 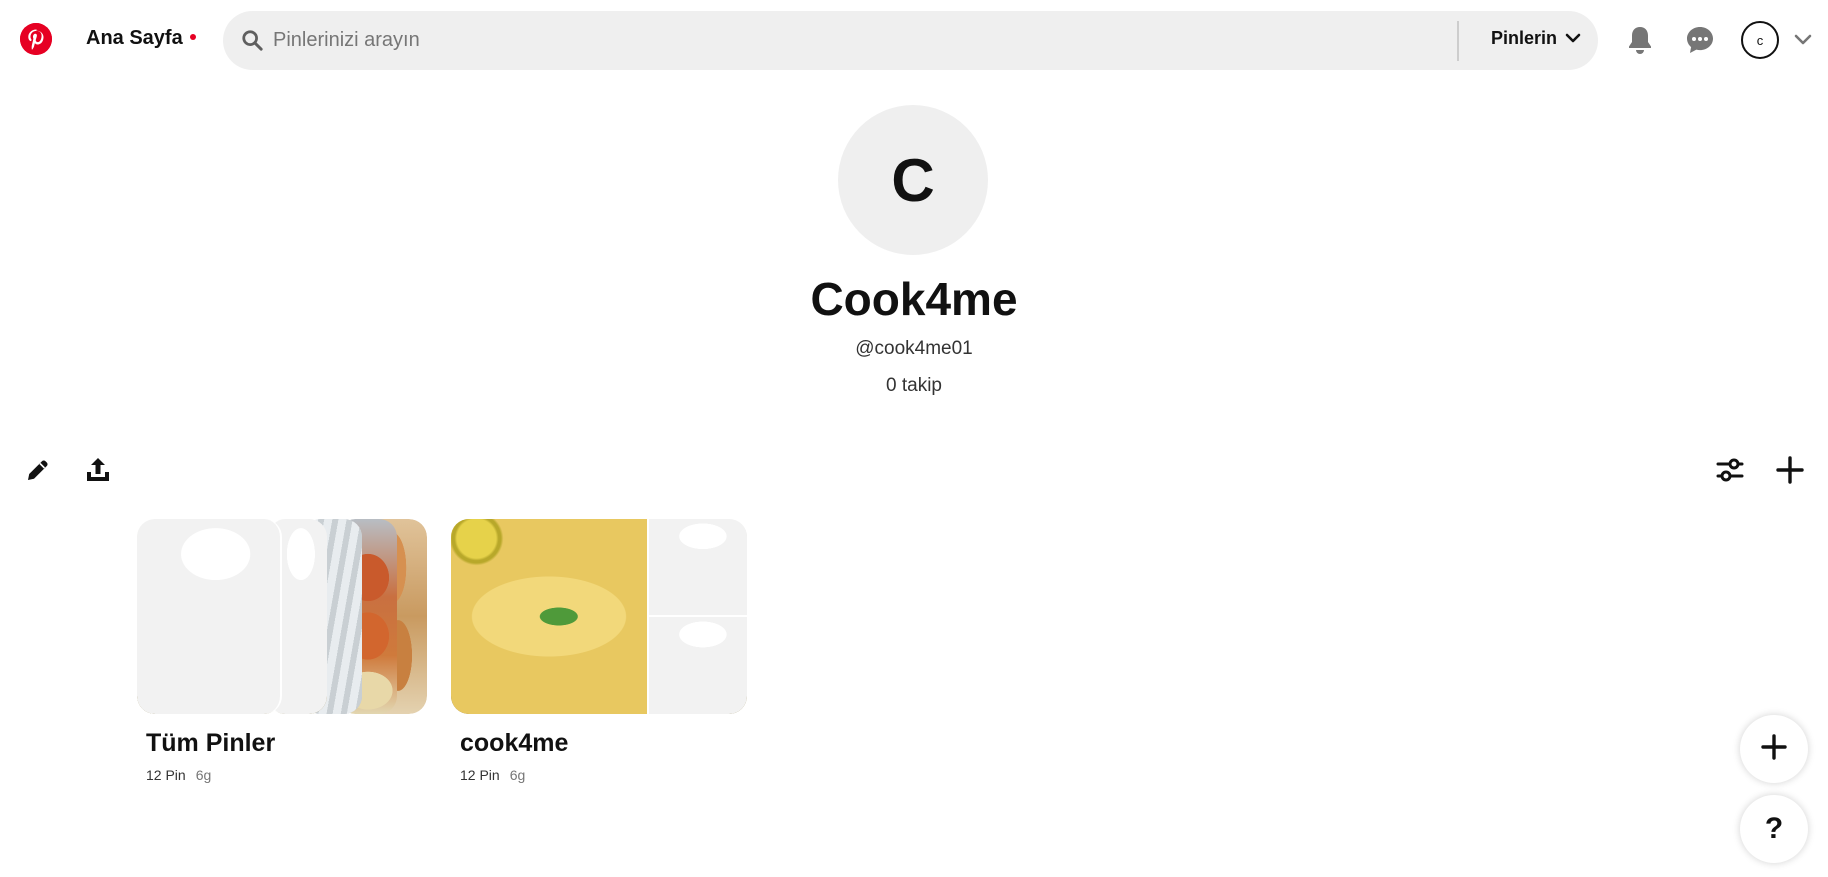 I want to click on account-menu-chevron-icon, so click(x=1803, y=40).